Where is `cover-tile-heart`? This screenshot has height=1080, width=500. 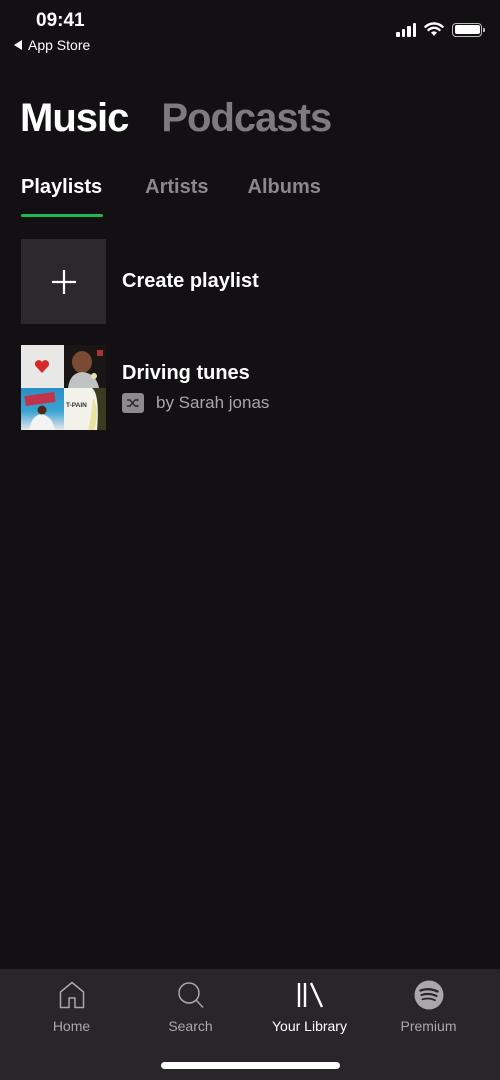
cover-tile-heart is located at coordinates (42, 366).